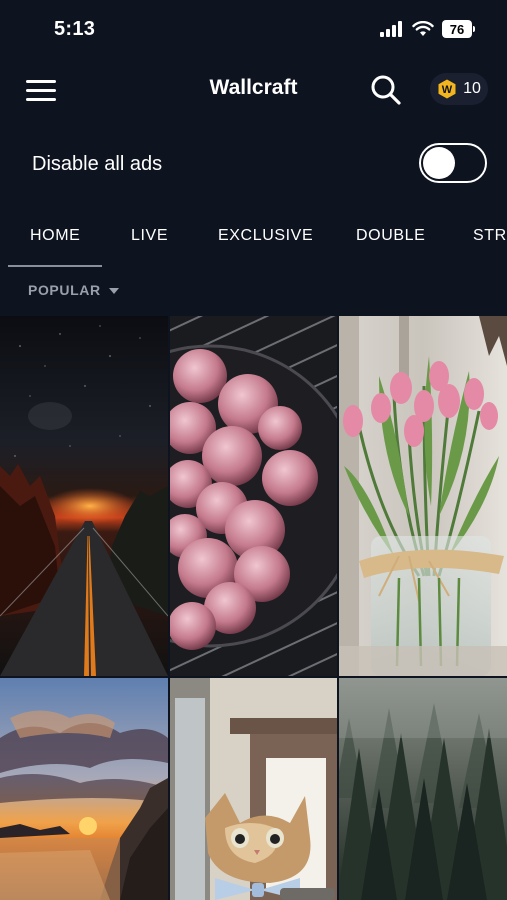 Image resolution: width=507 pixels, height=900 pixels. I want to click on wifi-icon, so click(423, 28).